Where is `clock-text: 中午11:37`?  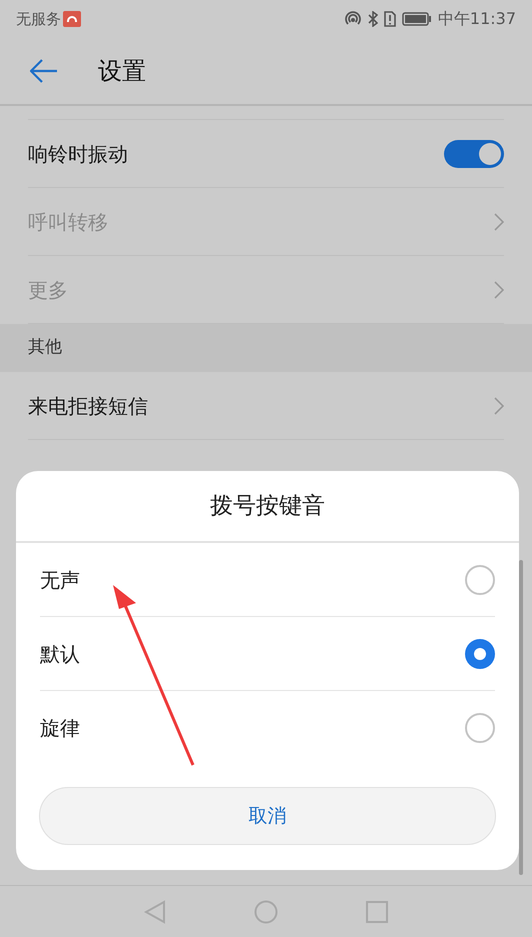 clock-text: 中午11:37 is located at coordinates (477, 19).